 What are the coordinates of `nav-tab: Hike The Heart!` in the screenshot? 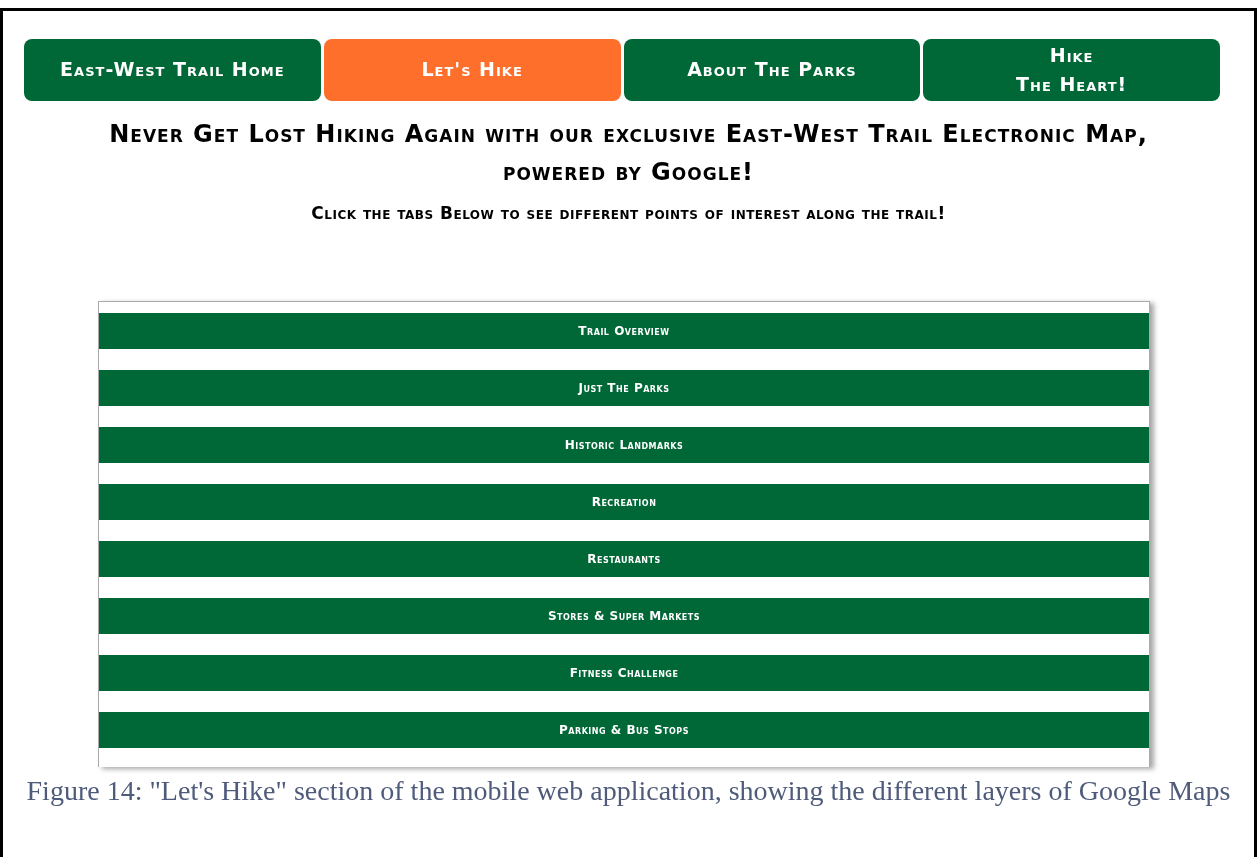 It's located at (1071, 70).